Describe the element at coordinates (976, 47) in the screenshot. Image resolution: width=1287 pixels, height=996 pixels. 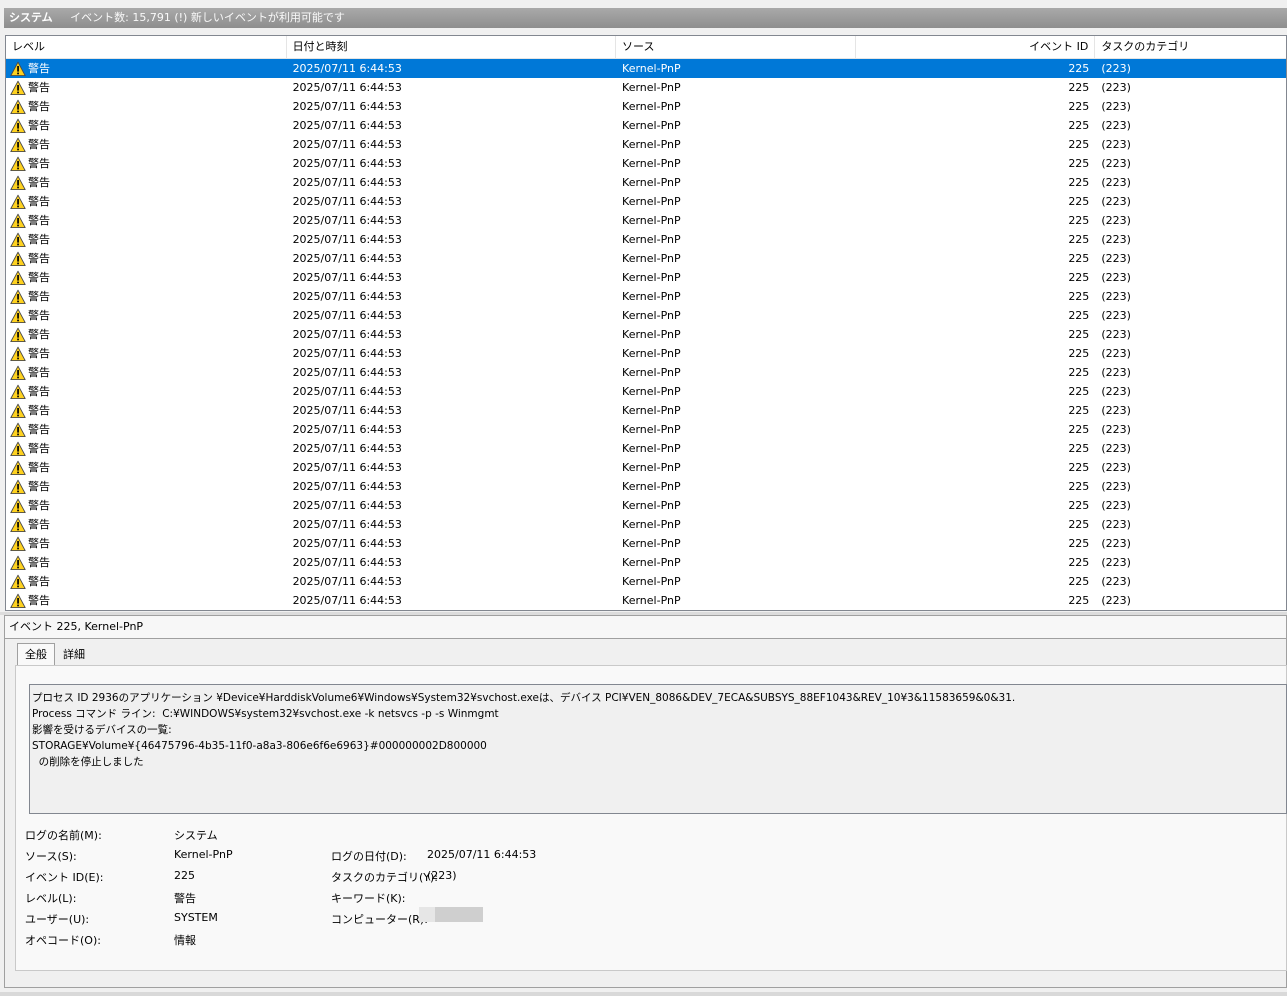
I see `column-header-event-id: イベント ID` at that location.